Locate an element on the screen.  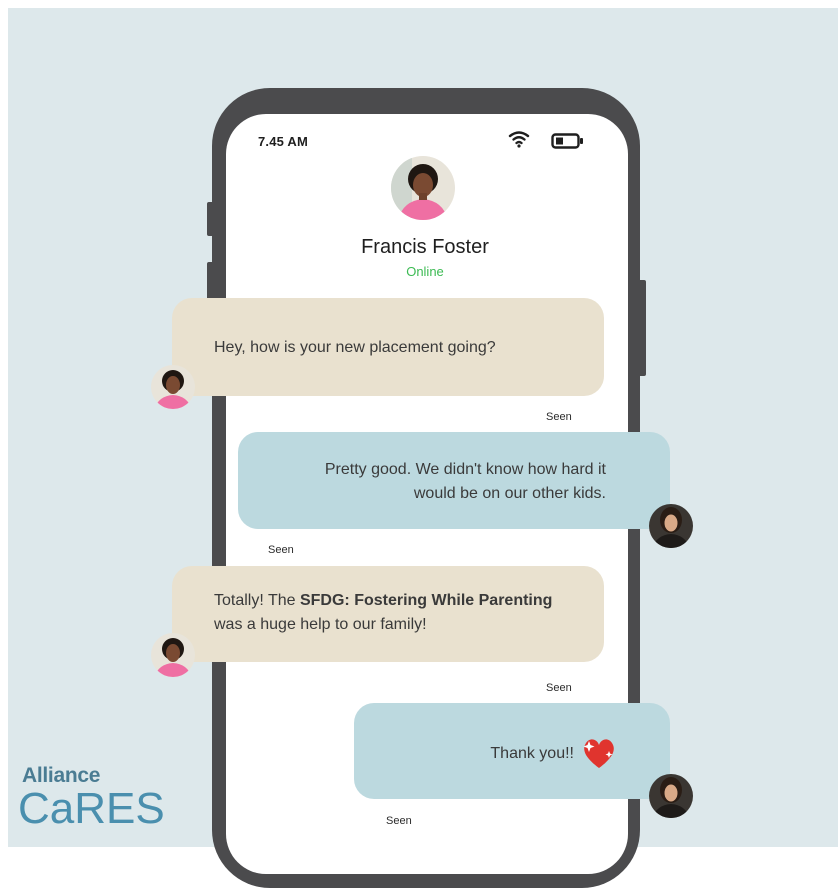
battery-icon is located at coordinates (567, 141).